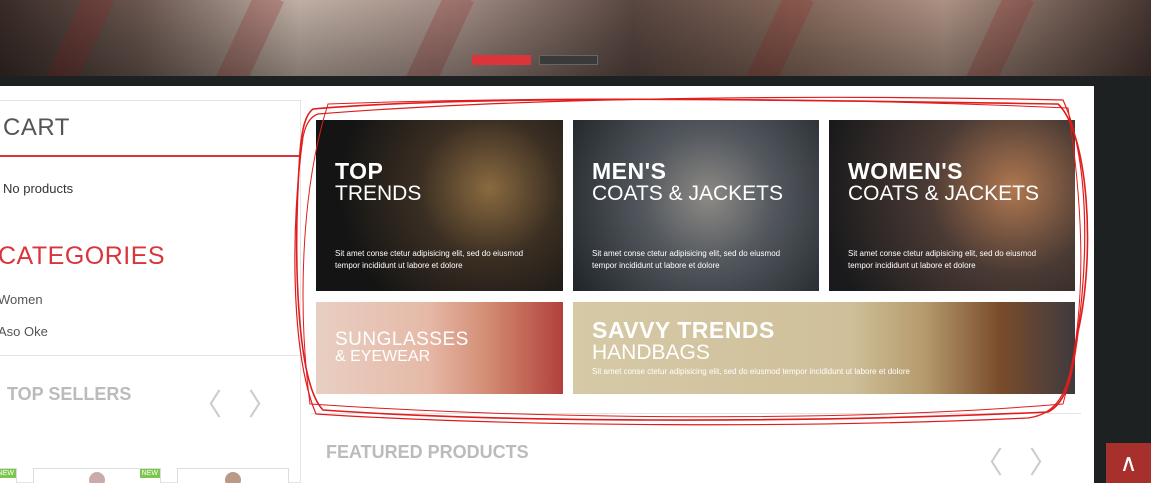  Describe the element at coordinates (651, 352) in the screenshot. I see `banner-subheading: HANDBAGS` at that location.